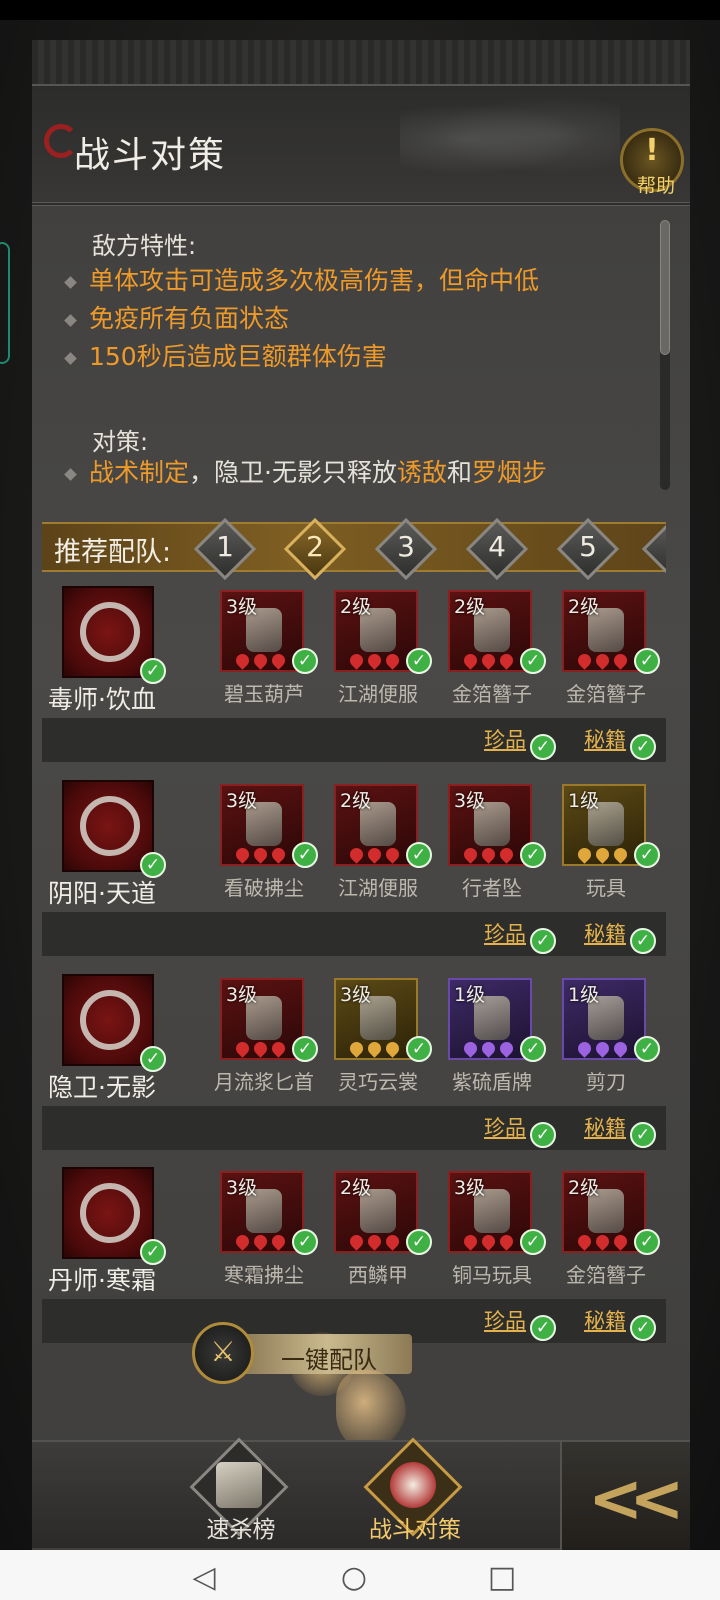 Image resolution: width=720 pixels, height=1600 pixels. Describe the element at coordinates (497, 849) in the screenshot. I see `equipment-slot: 3级 ✓ 行者坠` at that location.